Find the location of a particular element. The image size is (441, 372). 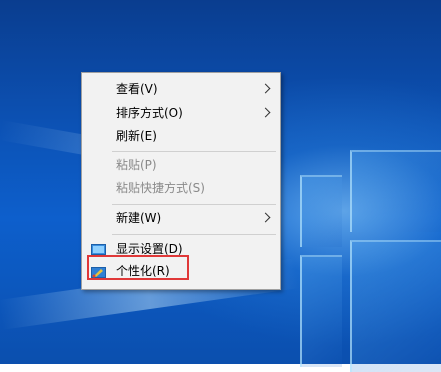

menu-item-label: 新建(W) is located at coordinates (139, 218).